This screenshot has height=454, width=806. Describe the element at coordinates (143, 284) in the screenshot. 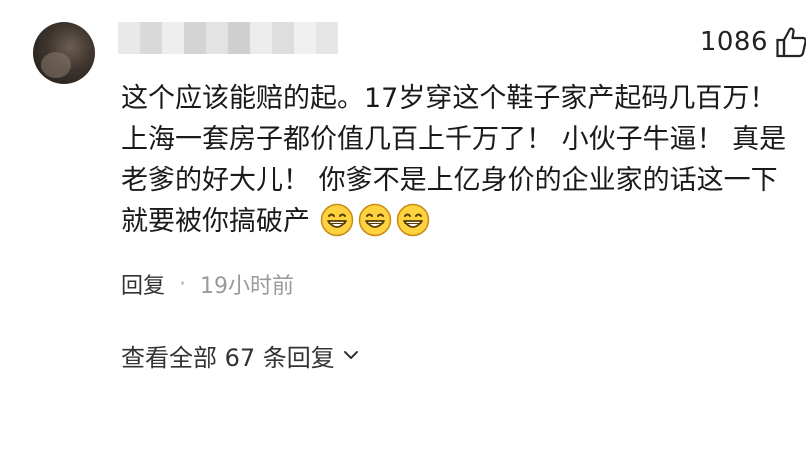

I see `reply-button: 回复` at that location.